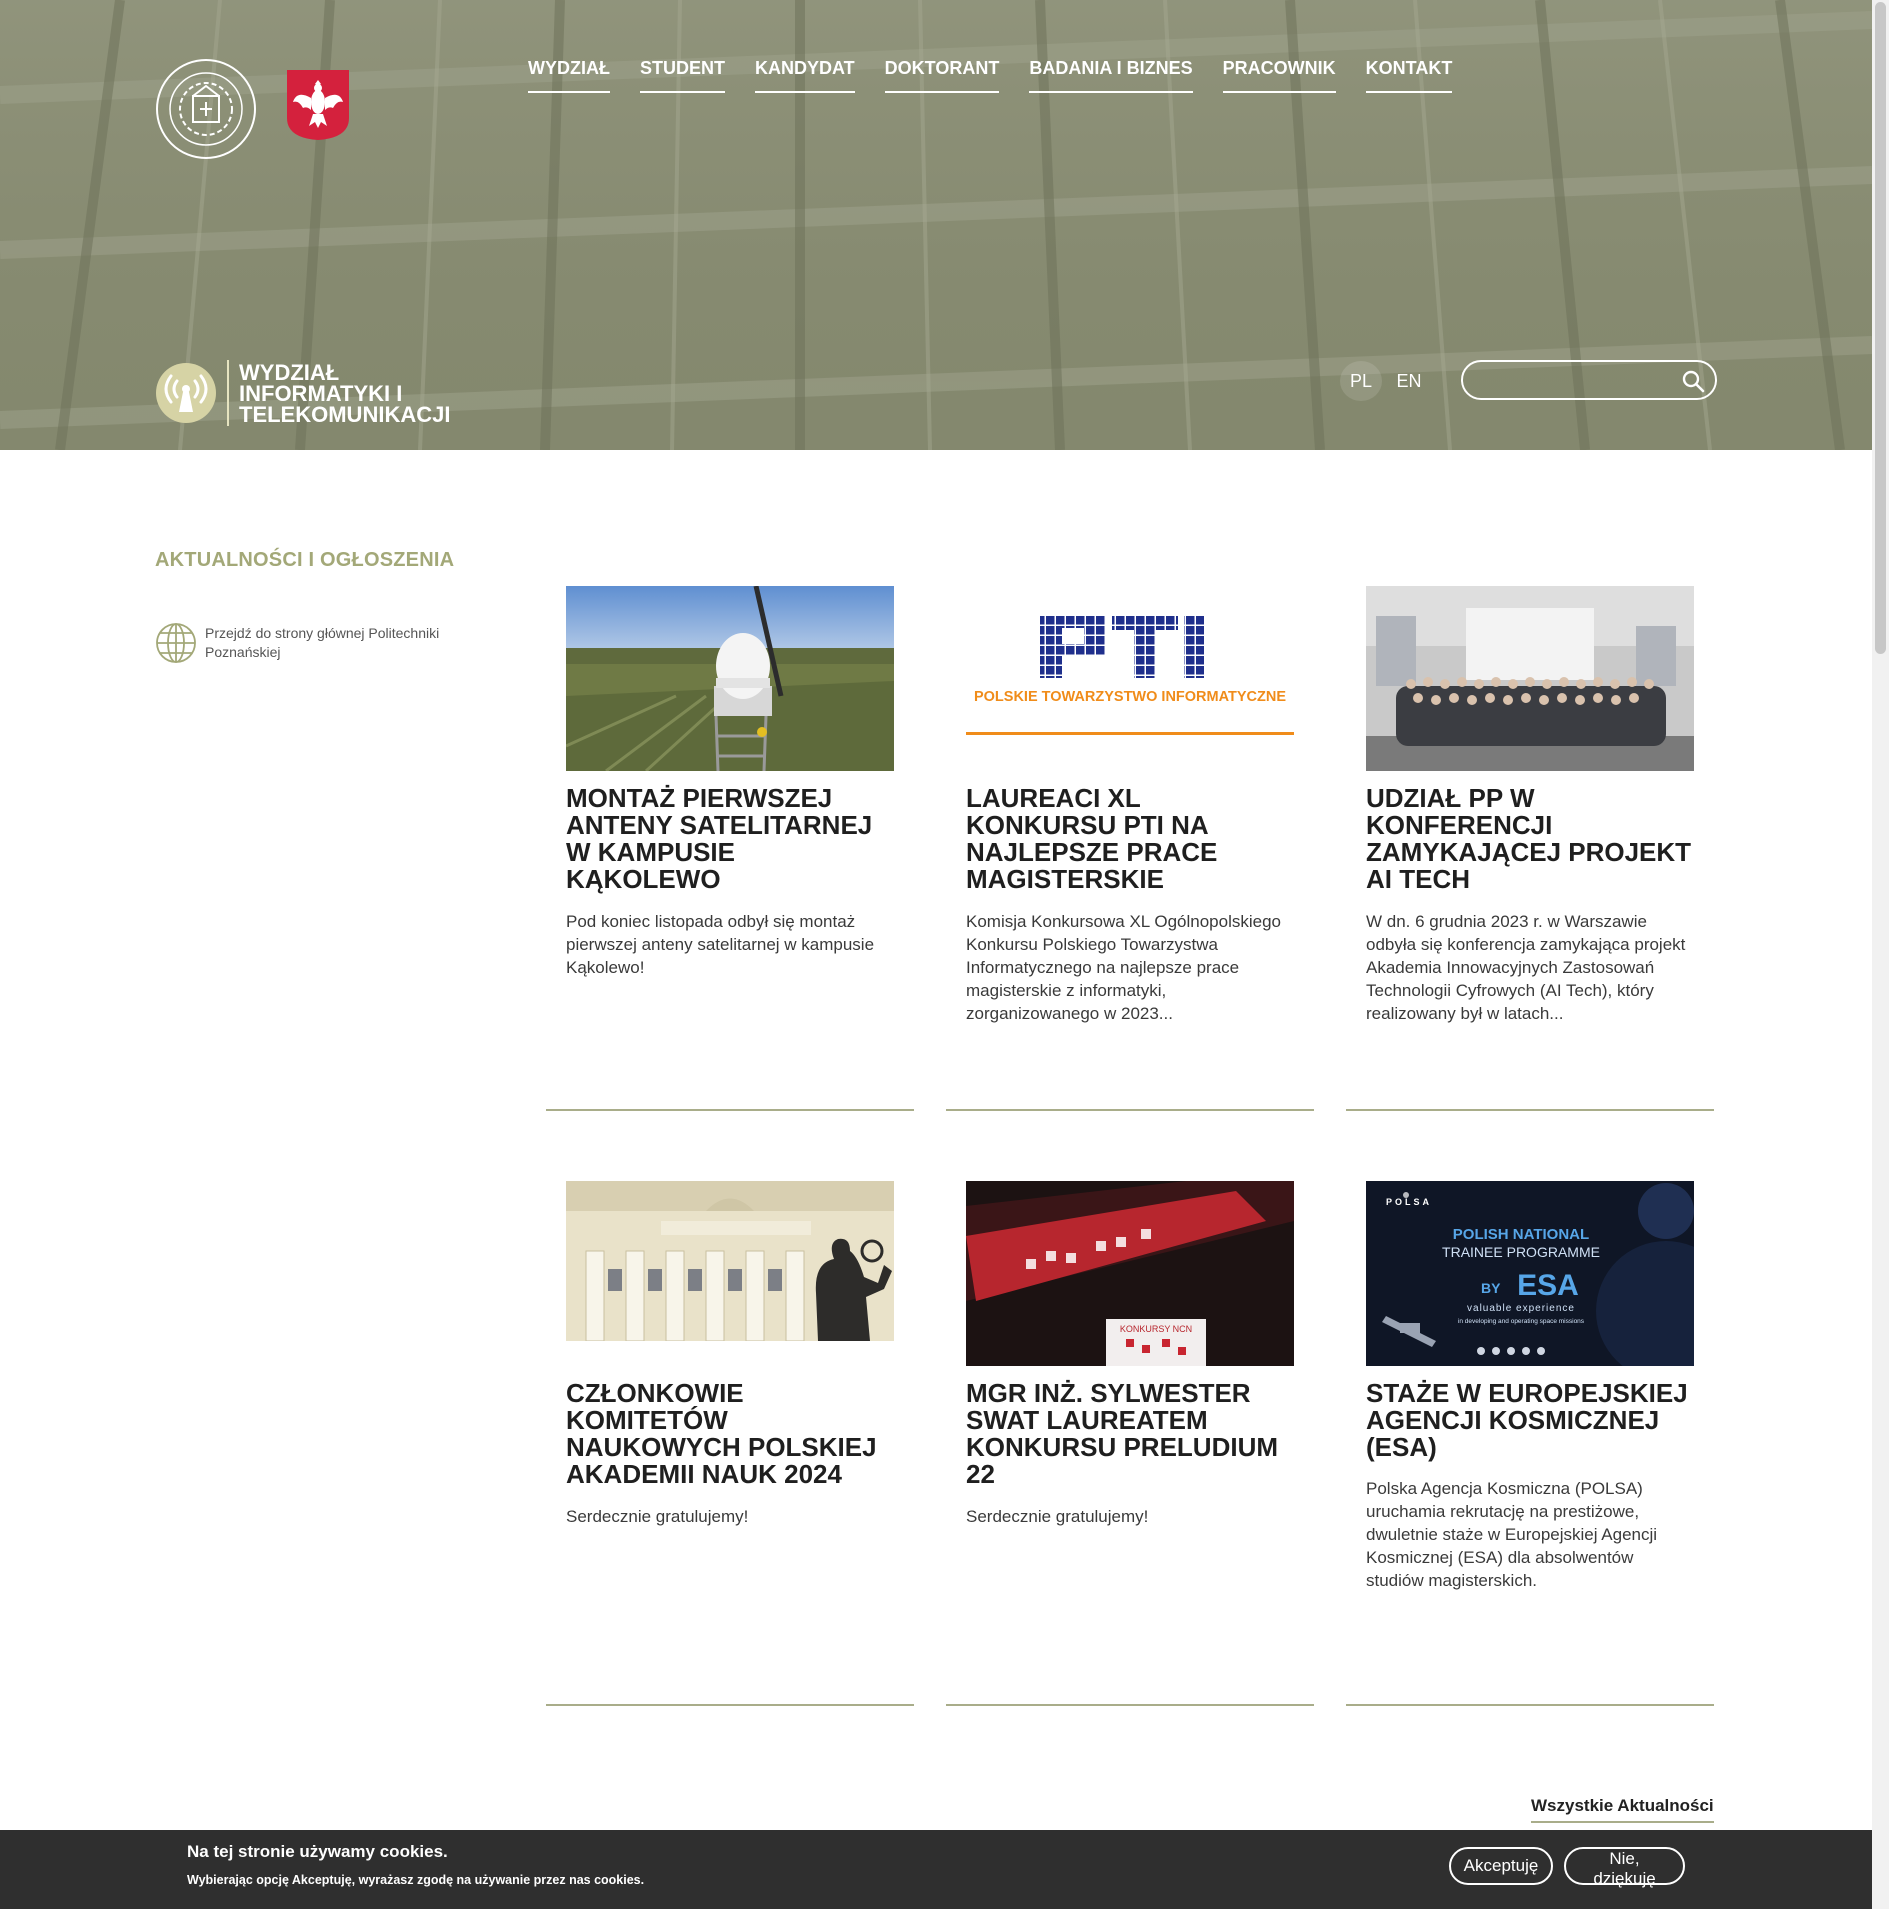  Describe the element at coordinates (305, 560) in the screenshot. I see `section-title: AKTUALNOŚCI I OGŁOSZENIA` at that location.